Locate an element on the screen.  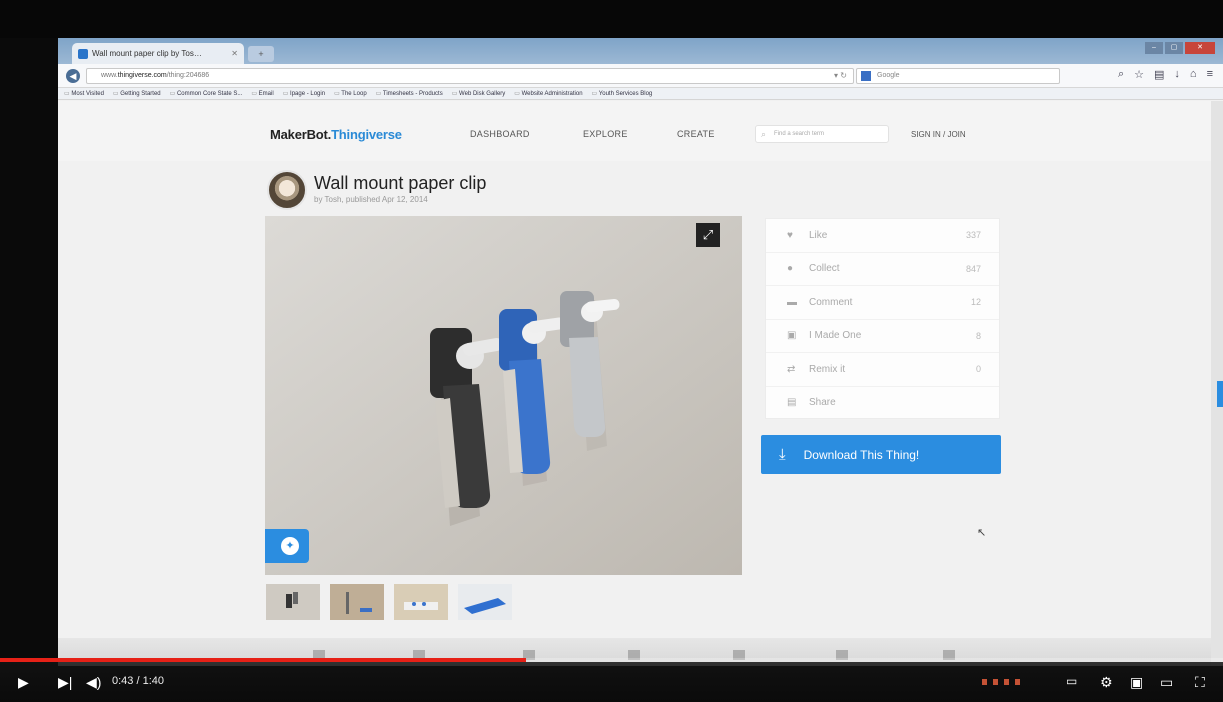
collect-icon: ● is located at coordinates (790, 269).